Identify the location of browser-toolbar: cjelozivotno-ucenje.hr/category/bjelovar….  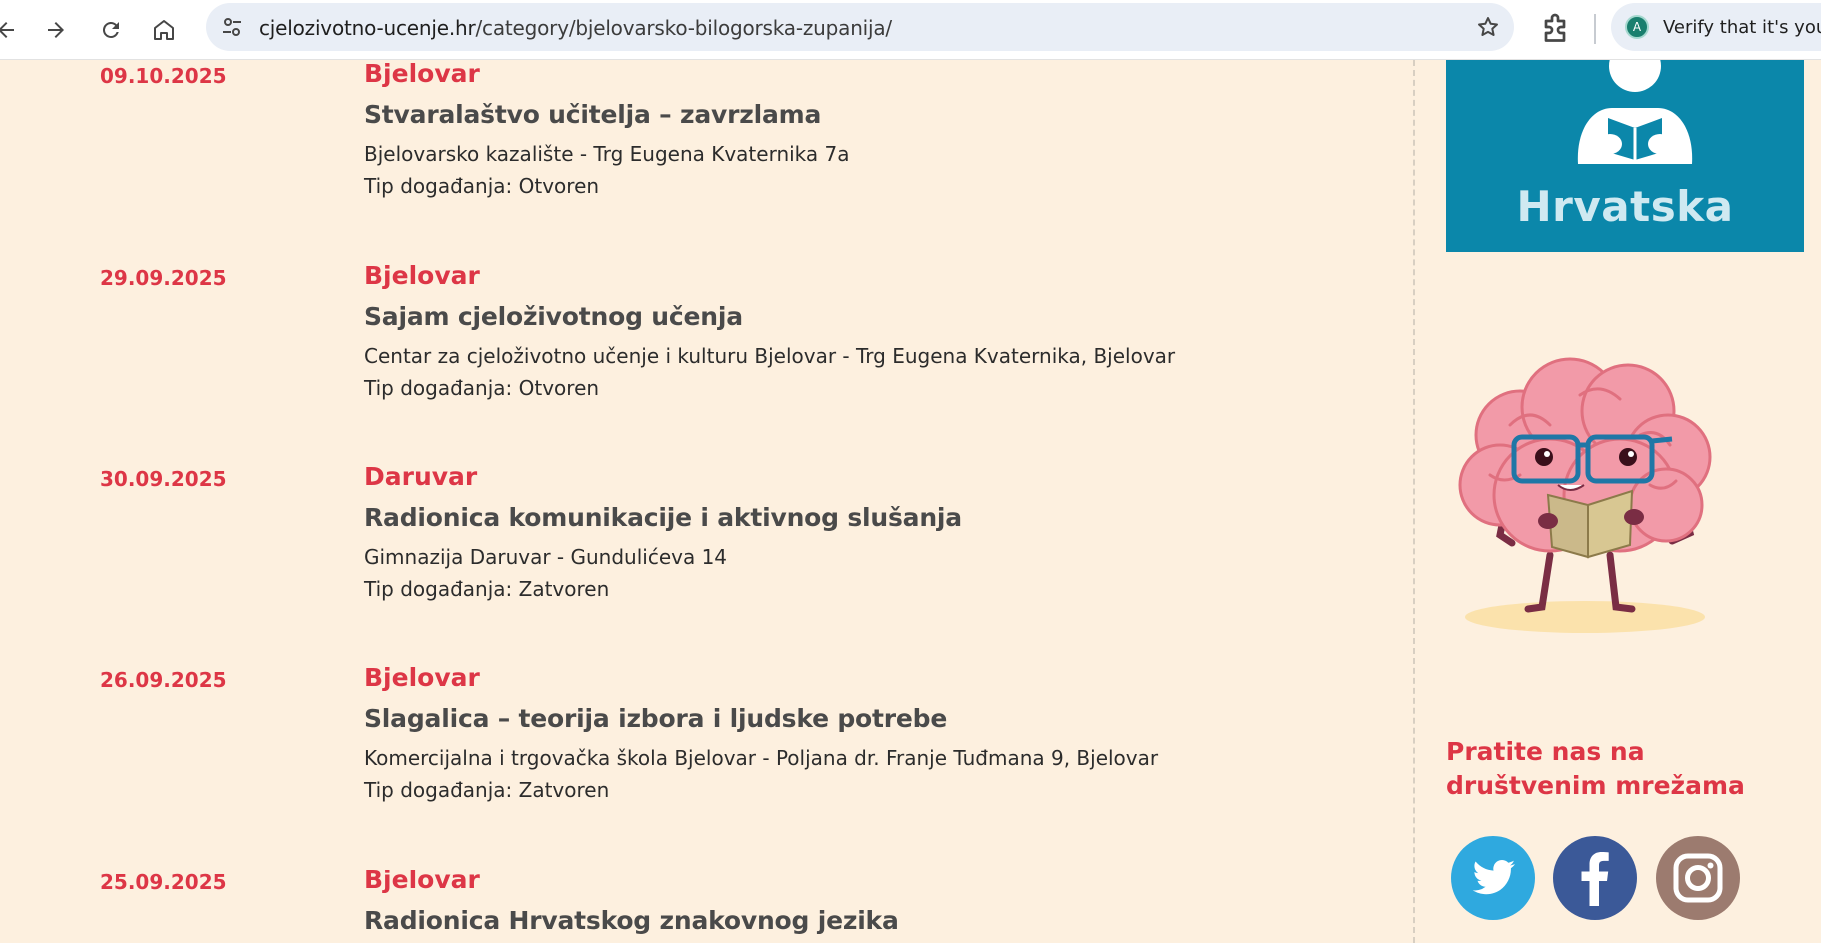
(910, 30).